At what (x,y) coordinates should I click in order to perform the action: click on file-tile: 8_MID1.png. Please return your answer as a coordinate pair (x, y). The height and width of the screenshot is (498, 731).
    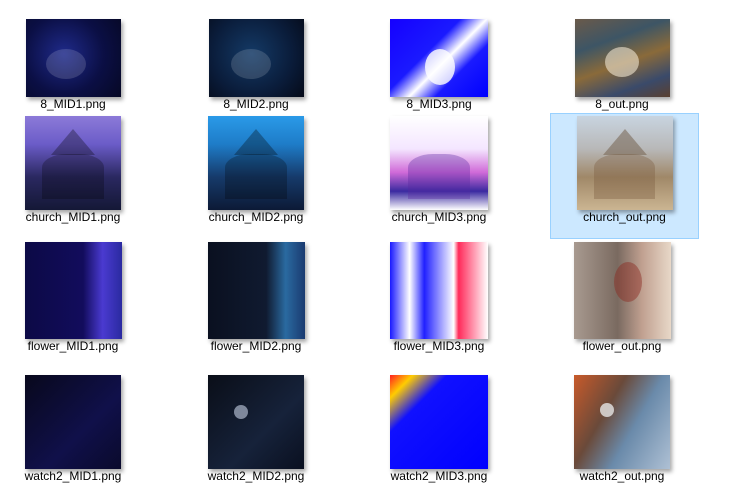
    Looking at the image, I should click on (73, 63).